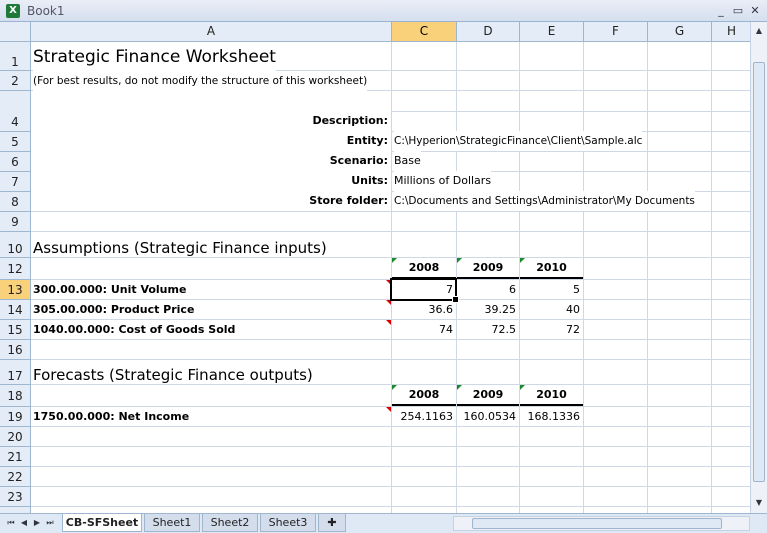 This screenshot has width=767, height=533. I want to click on row-header-5: 5, so click(15, 142).